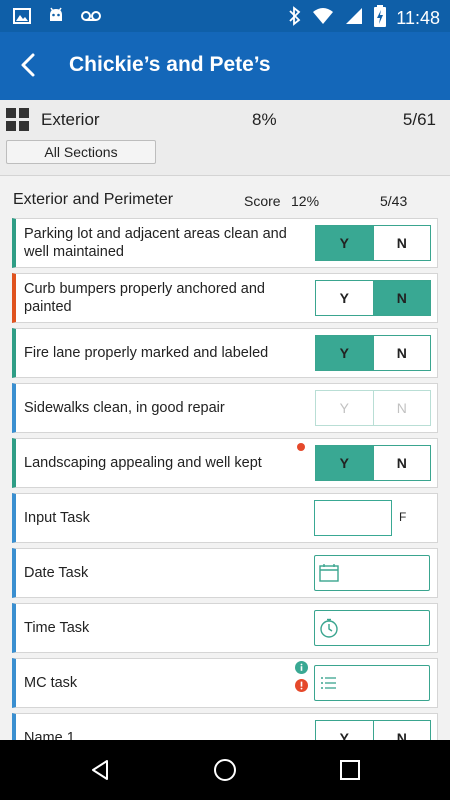  What do you see at coordinates (18, 120) in the screenshot?
I see `grid-icon` at bounding box center [18, 120].